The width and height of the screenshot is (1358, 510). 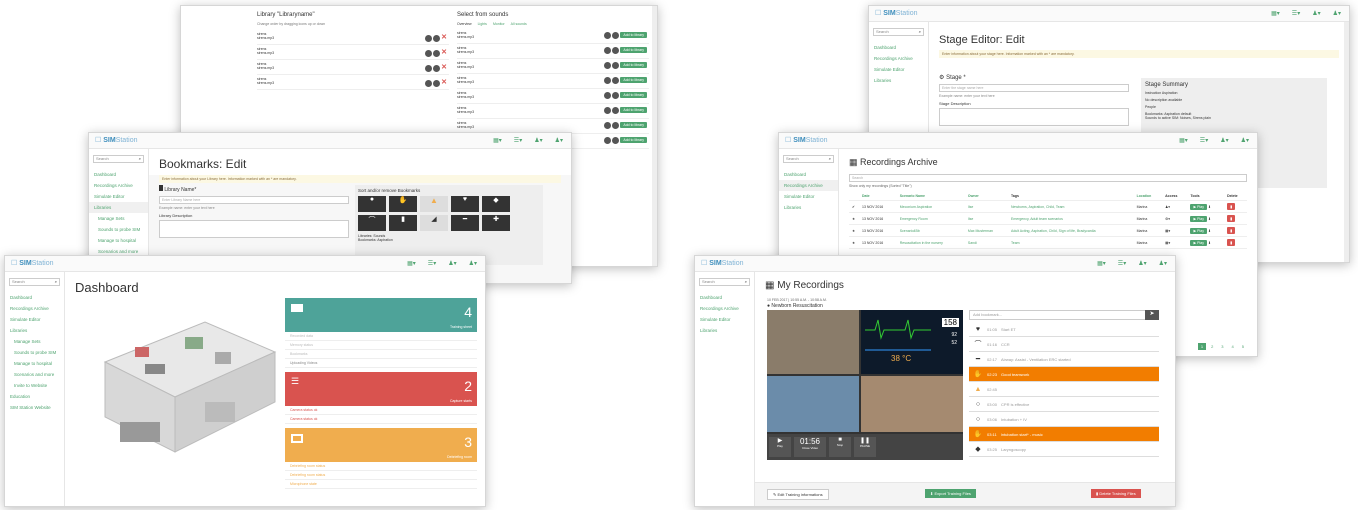 I want to click on timeline-row: ⌒ 01:16 CCR, so click(x=1064, y=344).